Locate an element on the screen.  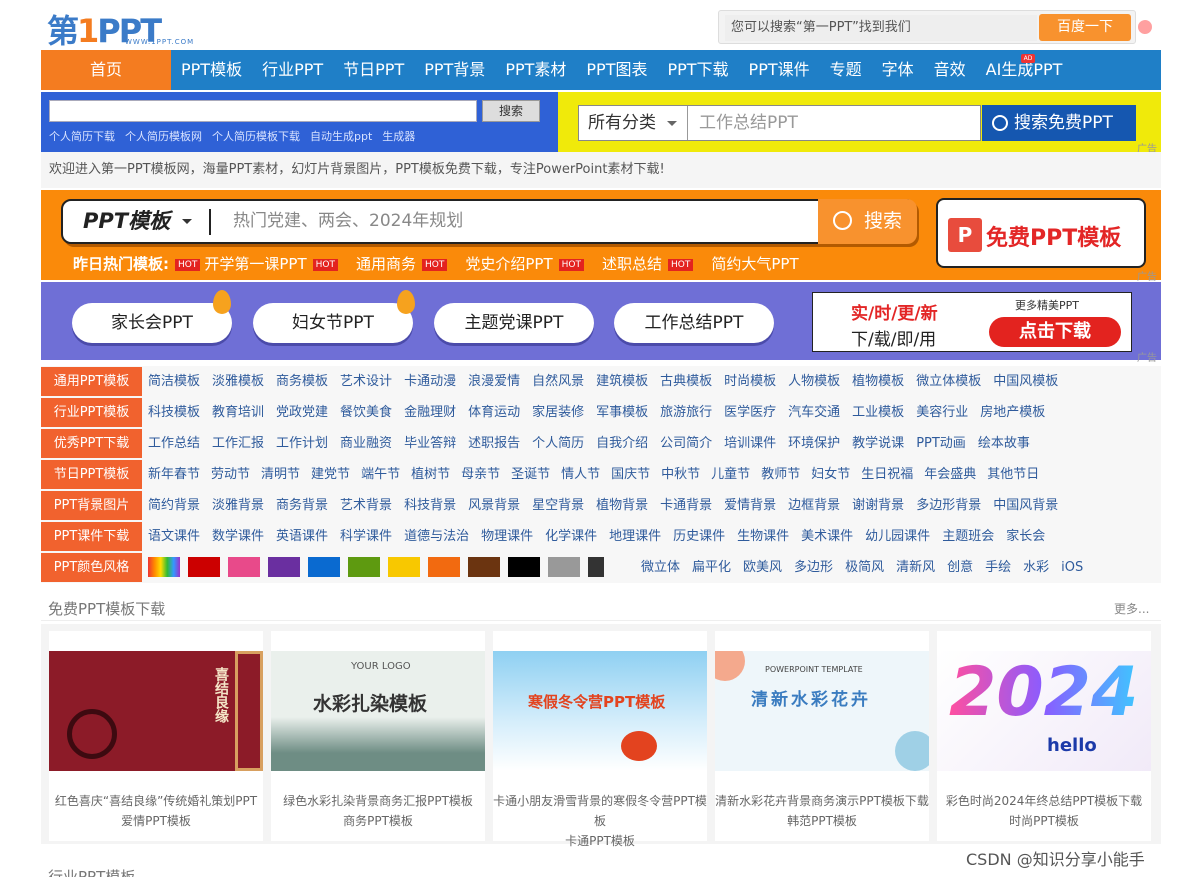
hot-template-link: 简约大气PPT is located at coordinates (754, 263).